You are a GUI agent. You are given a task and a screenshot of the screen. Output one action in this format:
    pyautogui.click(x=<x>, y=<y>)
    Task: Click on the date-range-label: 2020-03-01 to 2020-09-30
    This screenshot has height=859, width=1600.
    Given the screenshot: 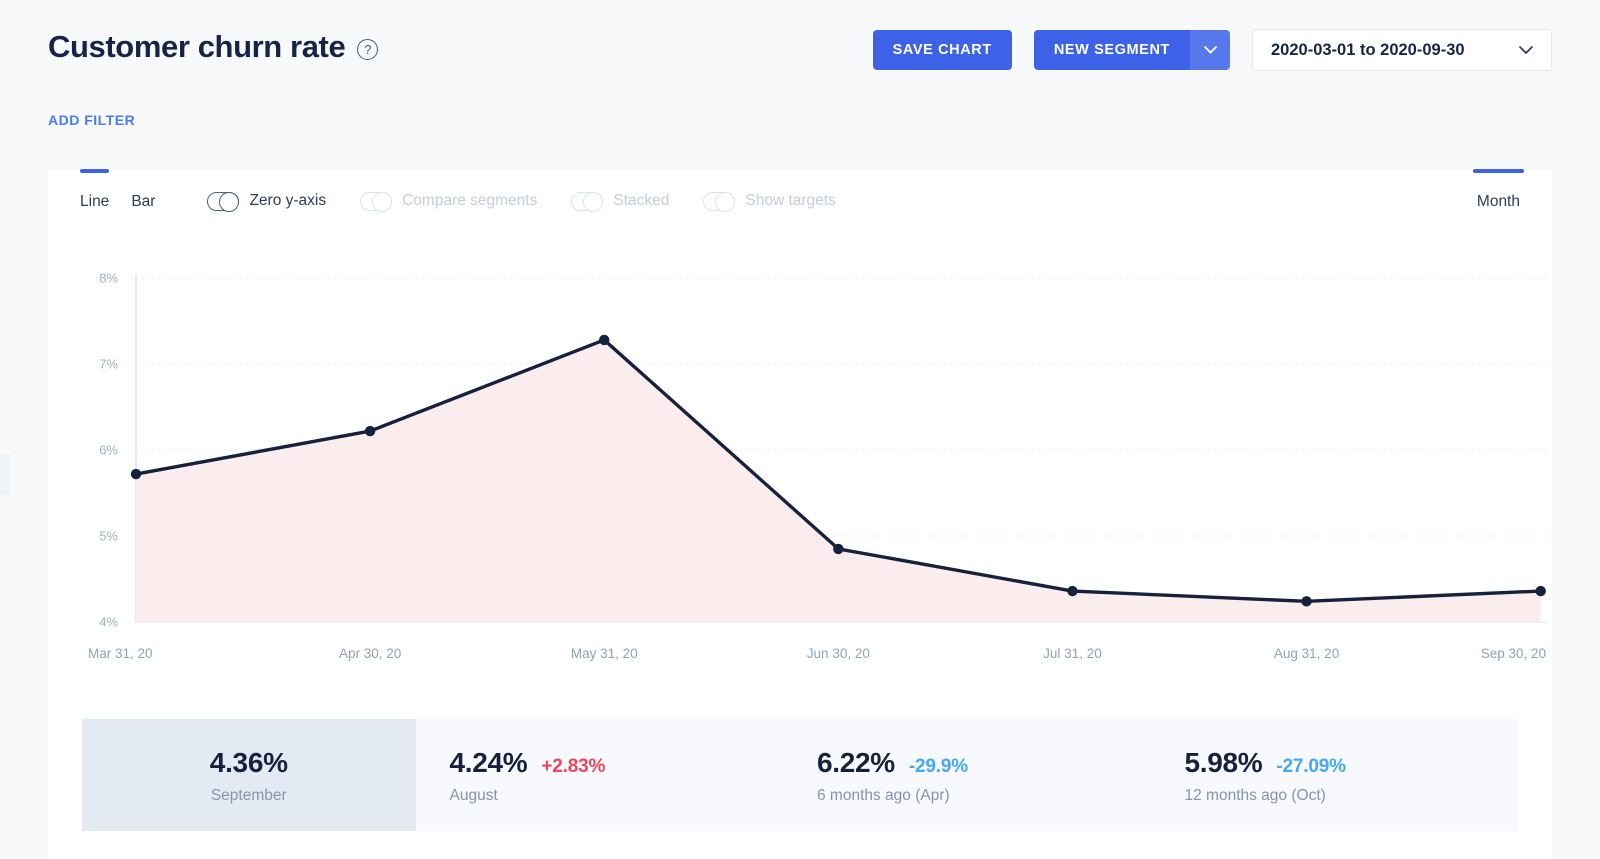 What is the action you would take?
    pyautogui.click(x=1368, y=49)
    